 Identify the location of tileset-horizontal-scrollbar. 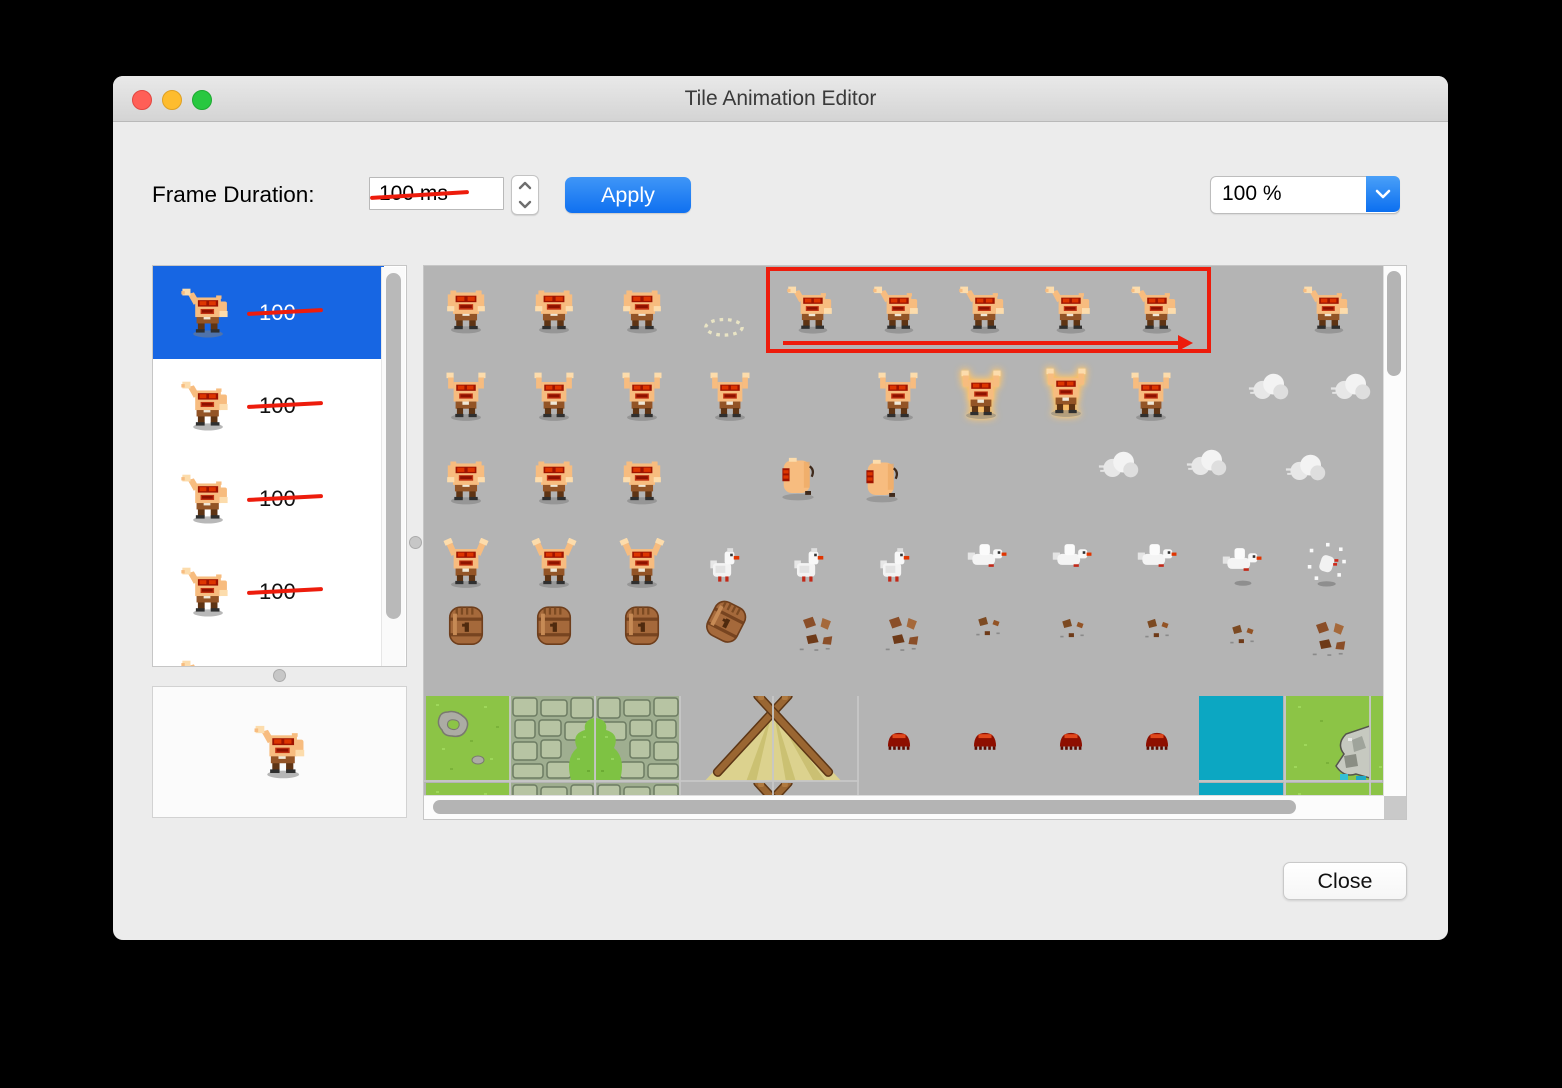
(904, 807).